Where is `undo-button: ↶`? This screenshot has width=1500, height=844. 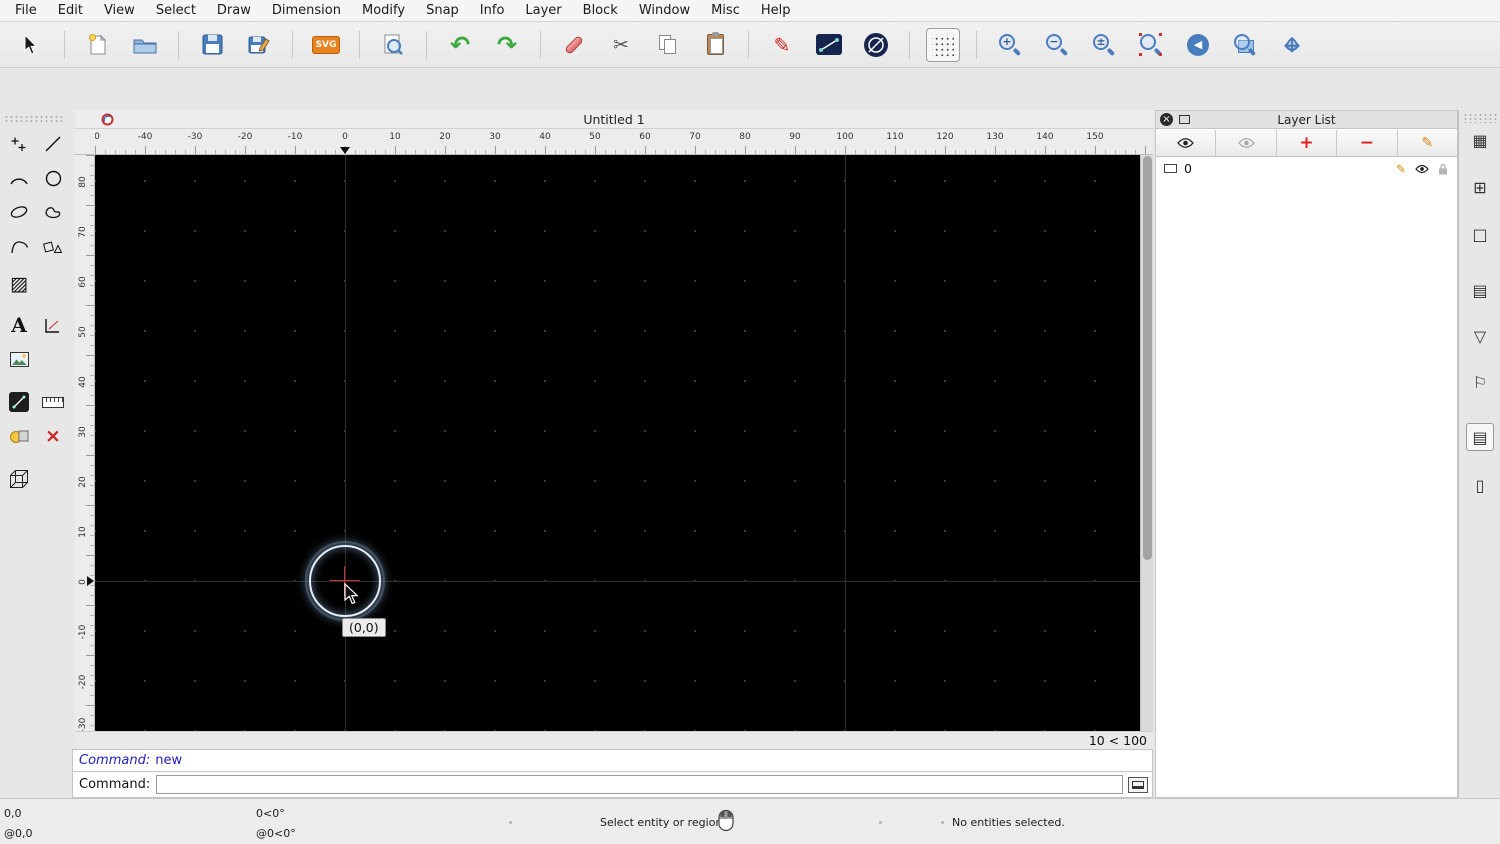 undo-button: ↶ is located at coordinates (460, 45).